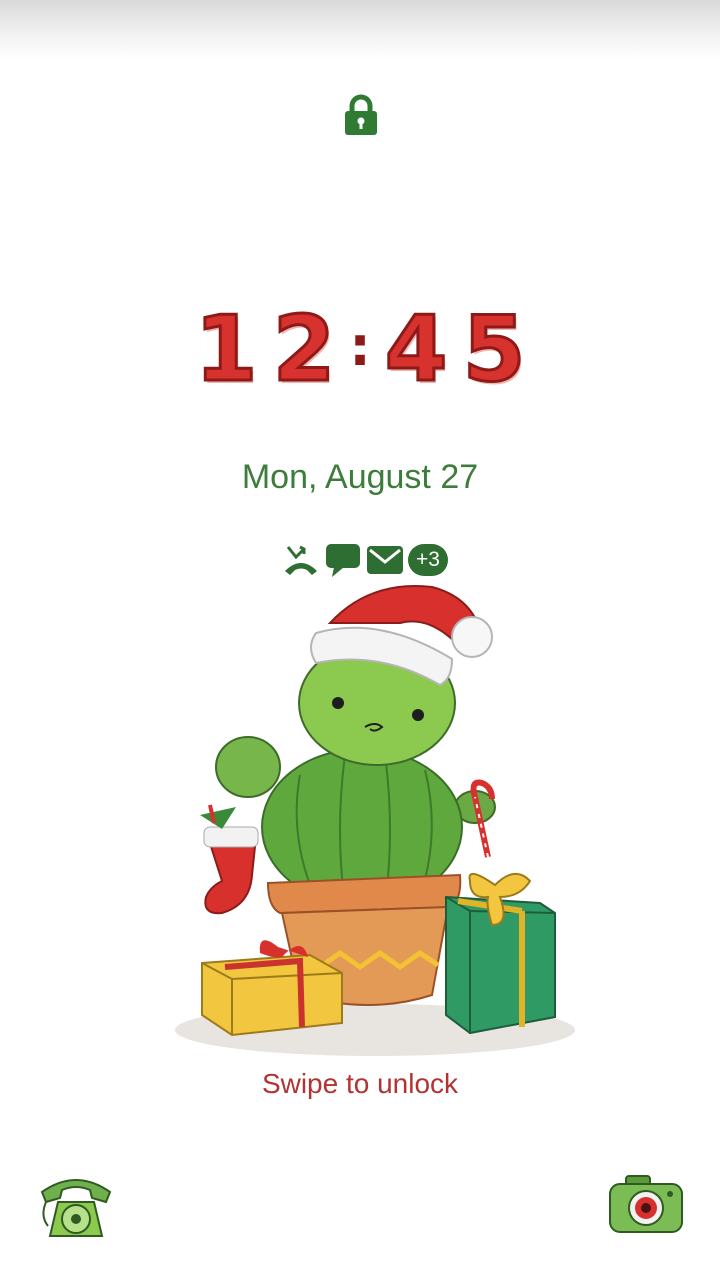 The height and width of the screenshot is (1280, 720). Describe the element at coordinates (361, 114) in the screenshot. I see `padlock-icon` at that location.